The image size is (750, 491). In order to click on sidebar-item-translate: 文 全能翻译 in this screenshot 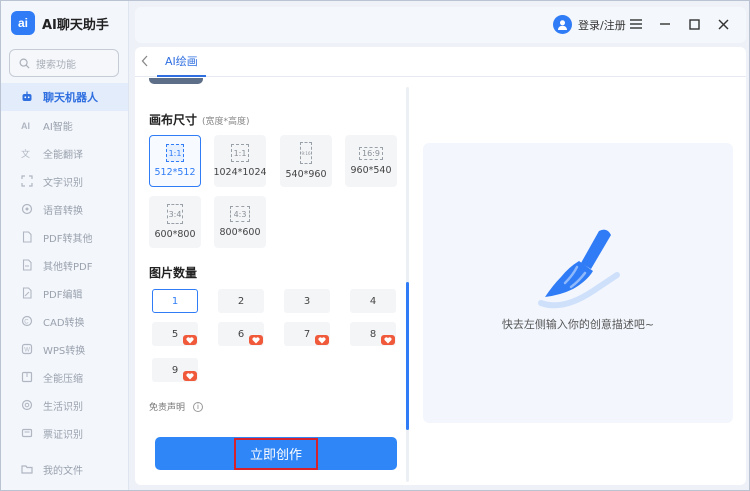, I will do `click(64, 153)`.